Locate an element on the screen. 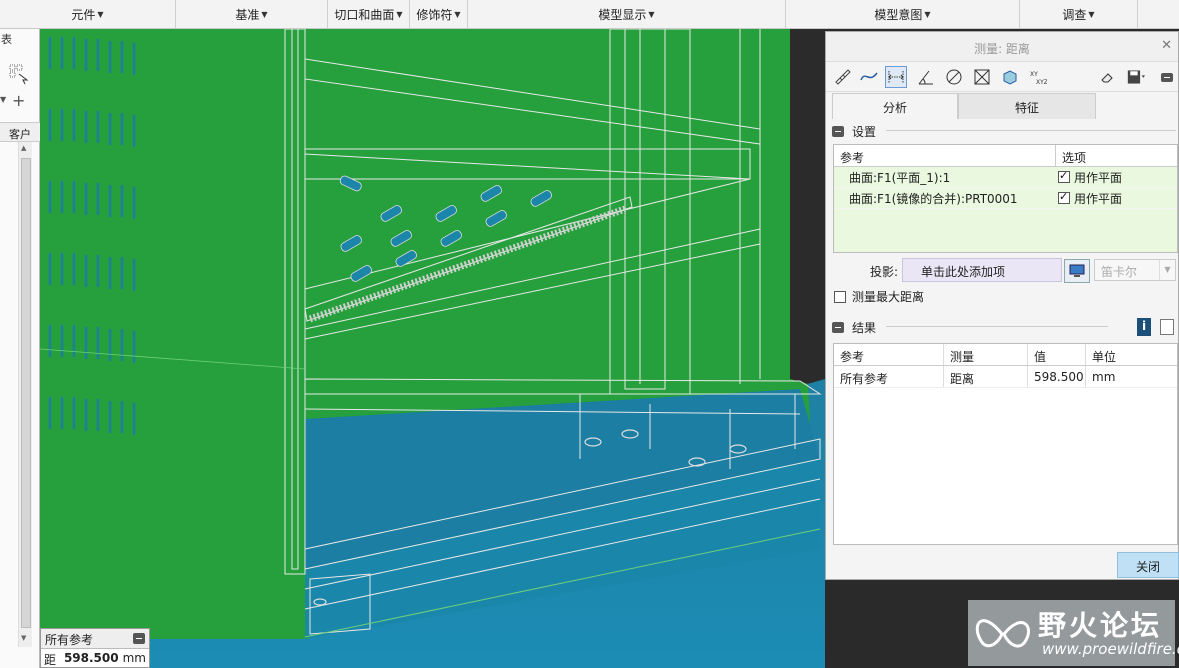 The height and width of the screenshot is (668, 1179). ribbon-group-model-intent: 模型意图 ▼ is located at coordinates (903, 14).